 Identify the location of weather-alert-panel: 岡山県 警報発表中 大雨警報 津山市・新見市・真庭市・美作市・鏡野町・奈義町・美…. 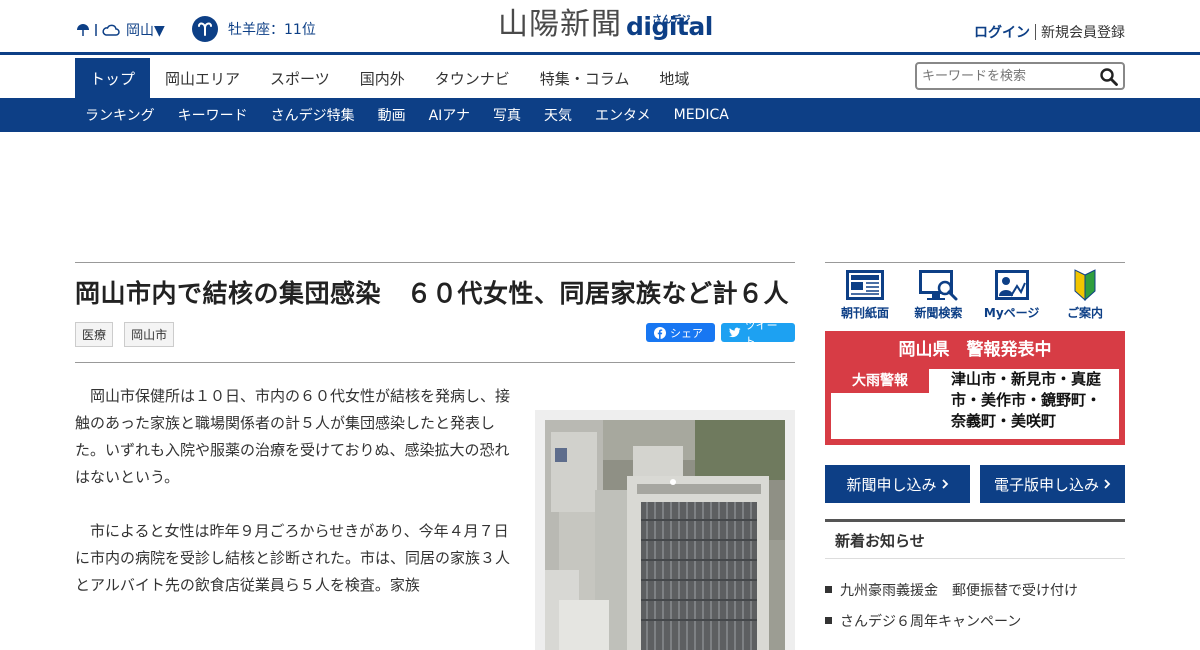
(975, 388).